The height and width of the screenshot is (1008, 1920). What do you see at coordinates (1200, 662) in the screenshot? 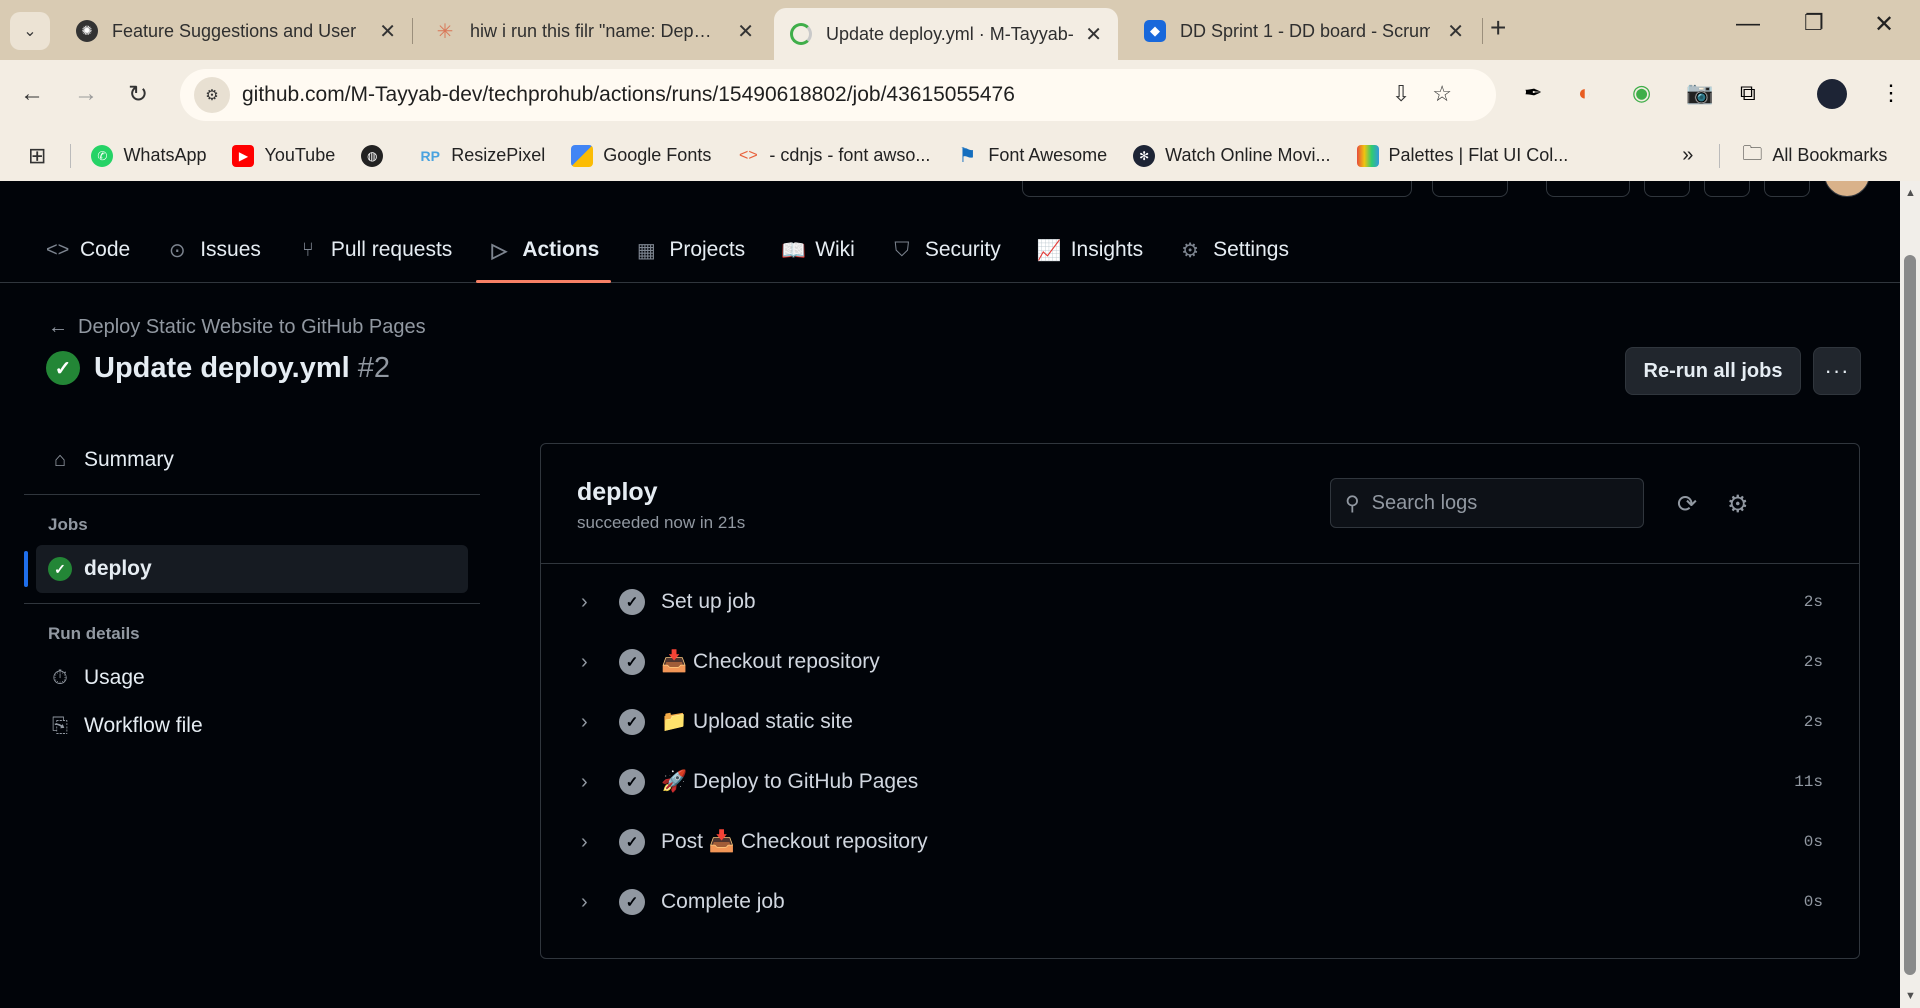
I see `job-step: › ✓ 📥 Checkout repository 2s` at bounding box center [1200, 662].